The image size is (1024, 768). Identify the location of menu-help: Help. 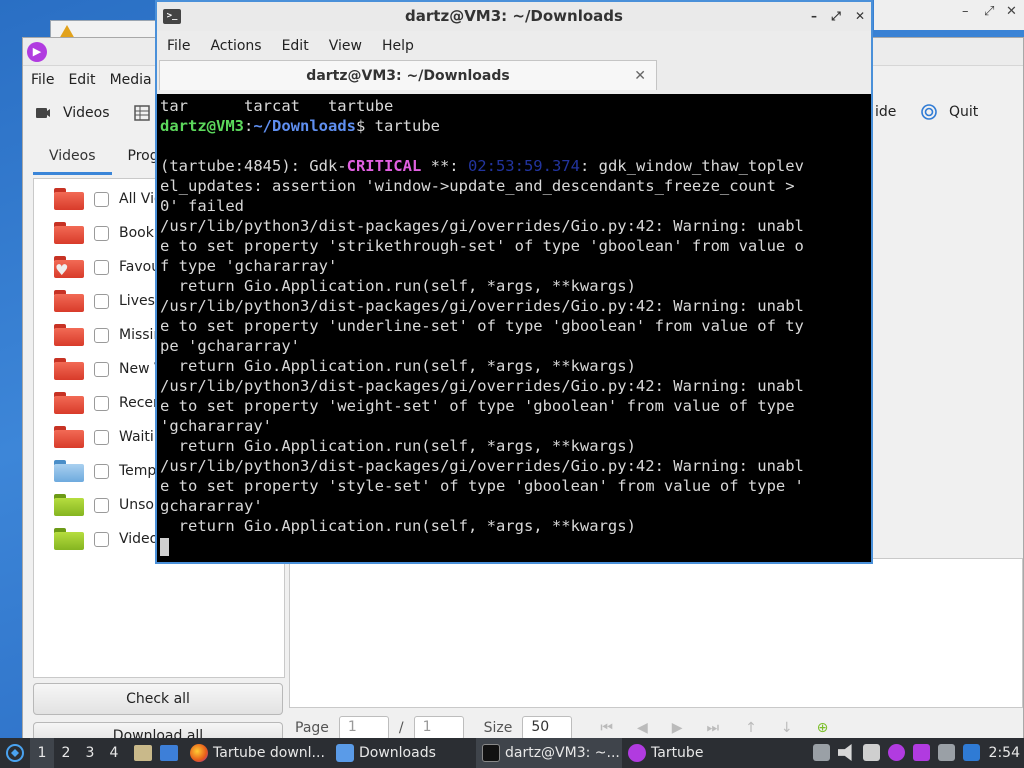
(398, 46).